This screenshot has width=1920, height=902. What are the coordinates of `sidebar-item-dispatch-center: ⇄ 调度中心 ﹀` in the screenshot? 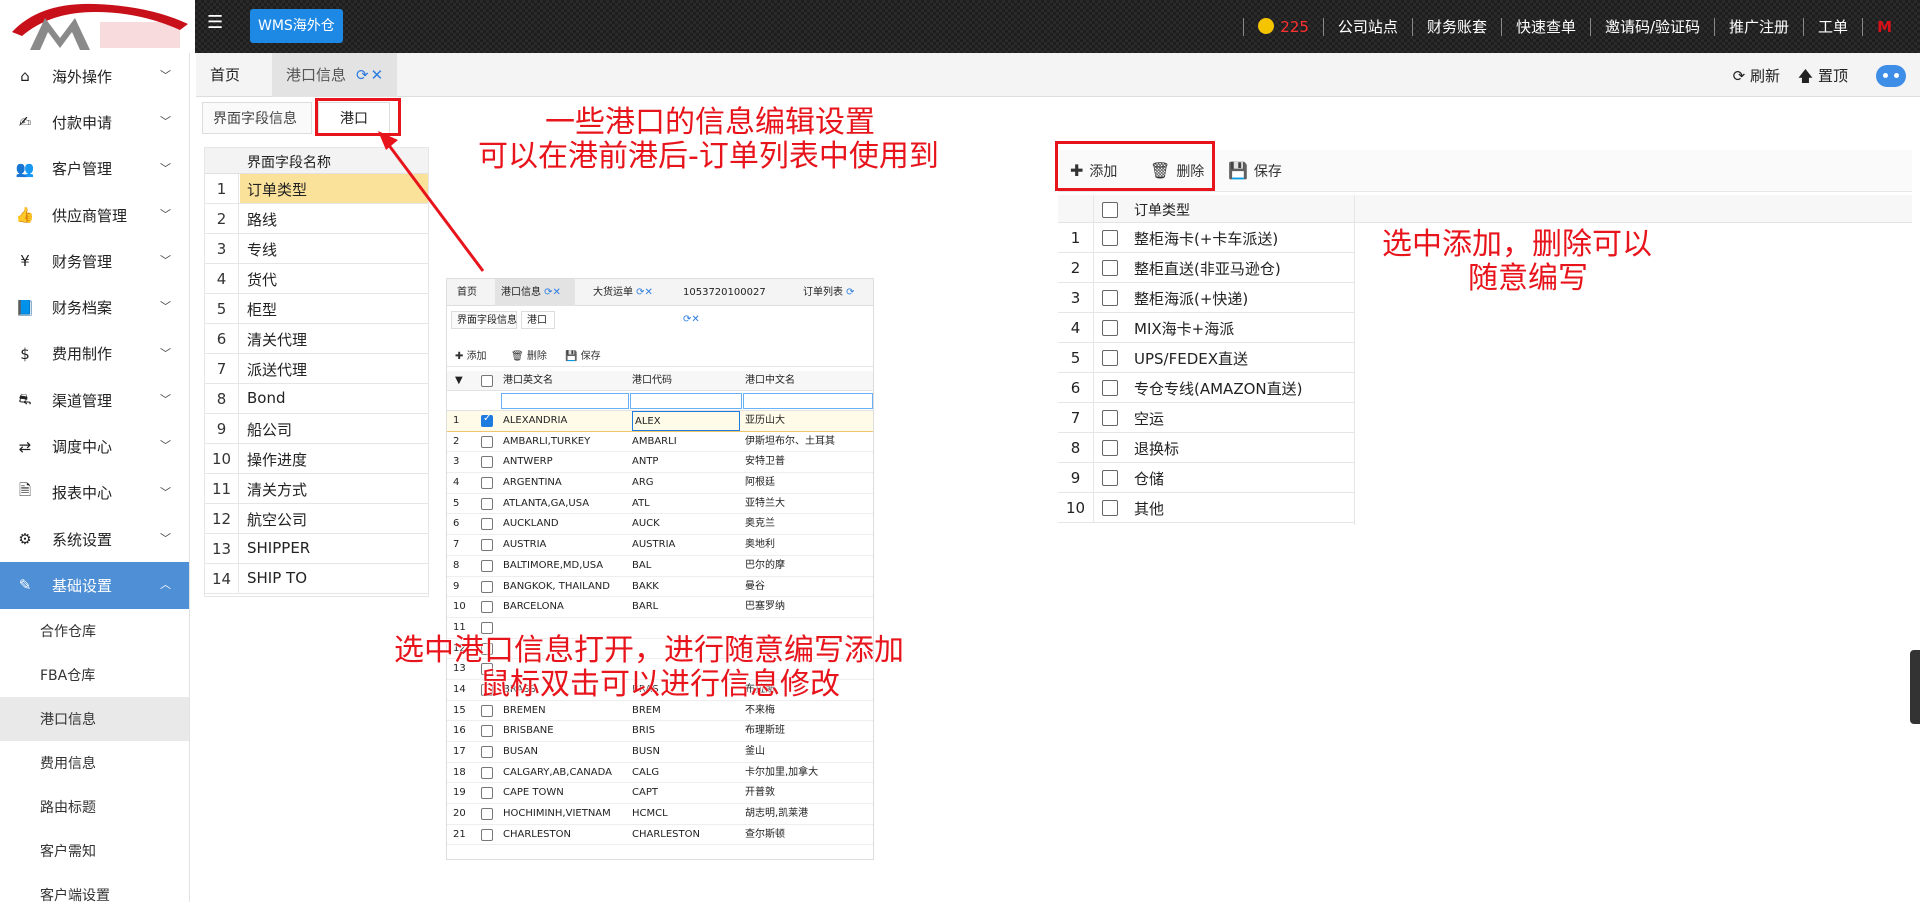 It's located at (94, 446).